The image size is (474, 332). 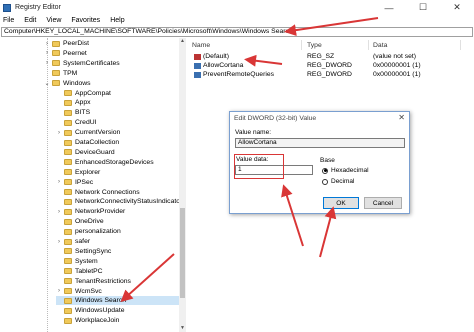 I want to click on arrow-to-allowcortana, so click(x=263, y=60).